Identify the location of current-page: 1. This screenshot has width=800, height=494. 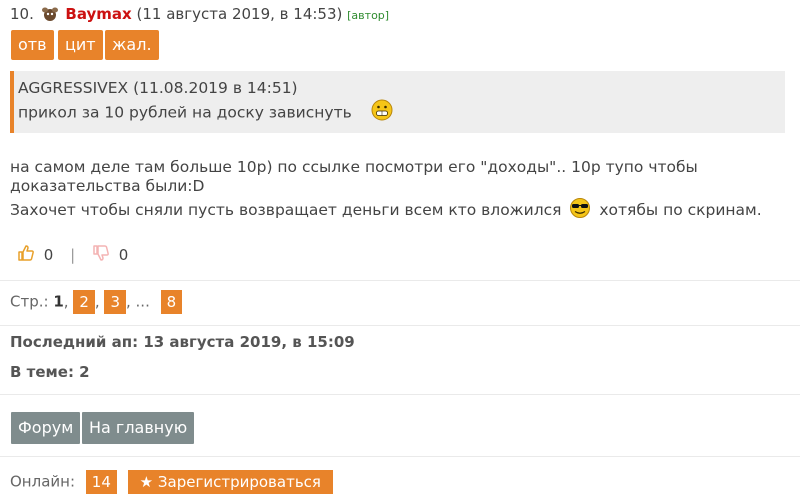
(58, 301).